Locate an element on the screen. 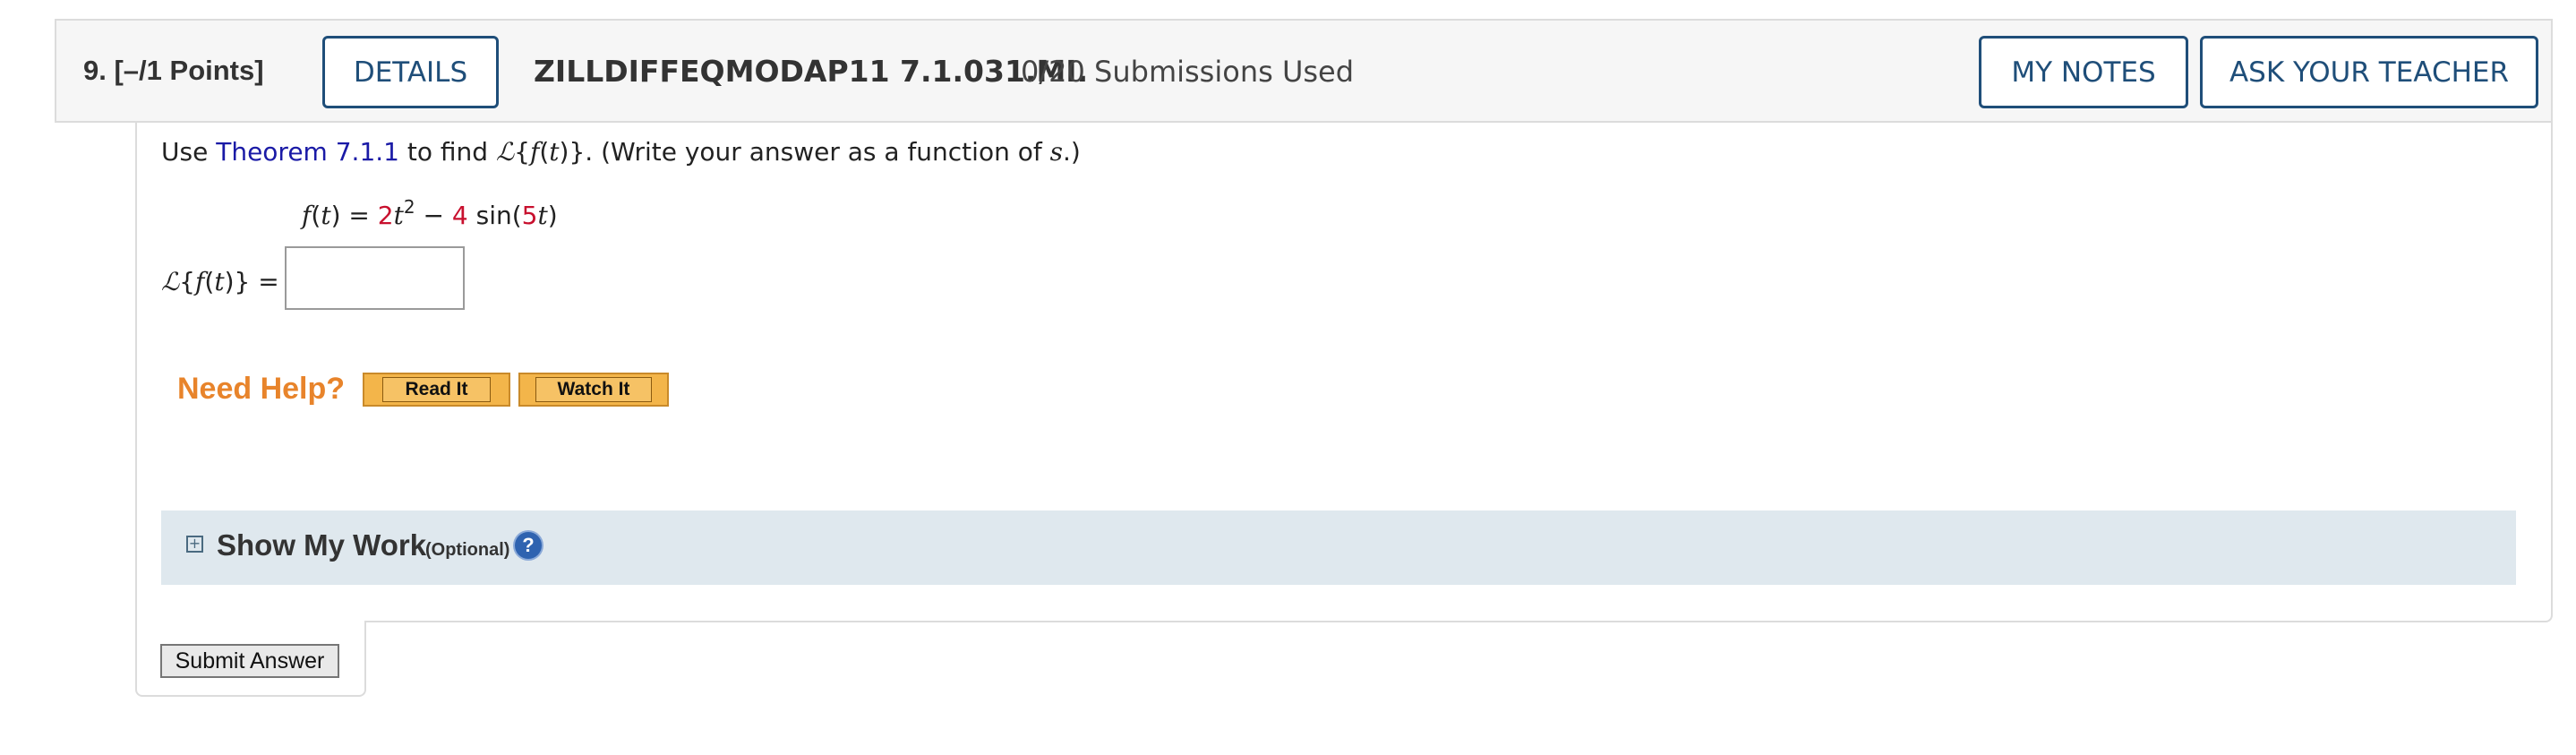  expand-plus-icon: + is located at coordinates (195, 544).